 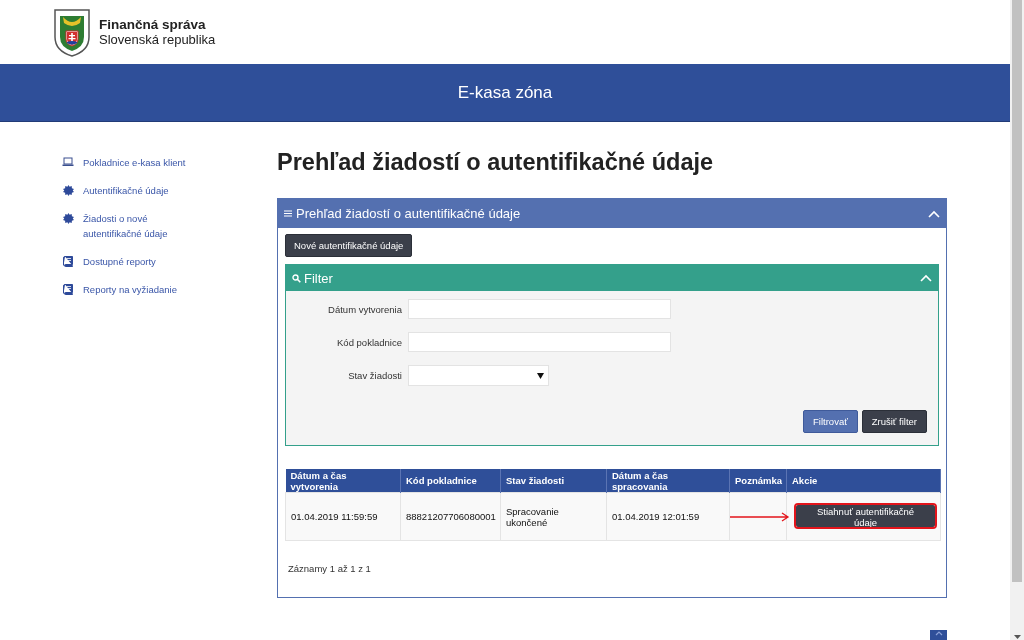 What do you see at coordinates (894, 421) in the screenshot?
I see `clear-filter-button: Zrušiť filter` at bounding box center [894, 421].